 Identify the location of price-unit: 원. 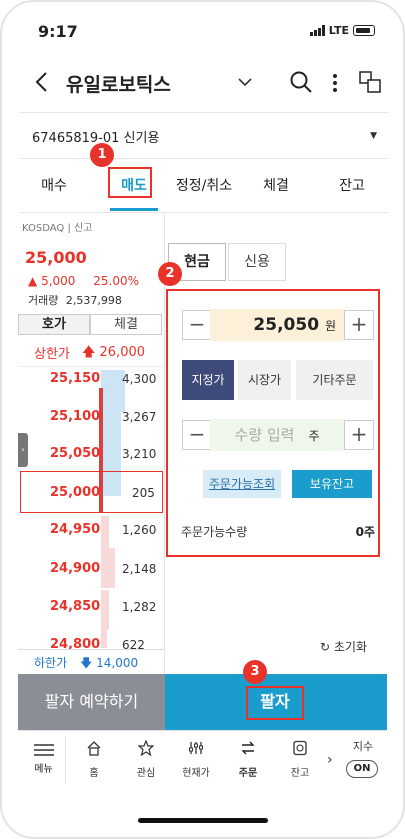
(330, 326).